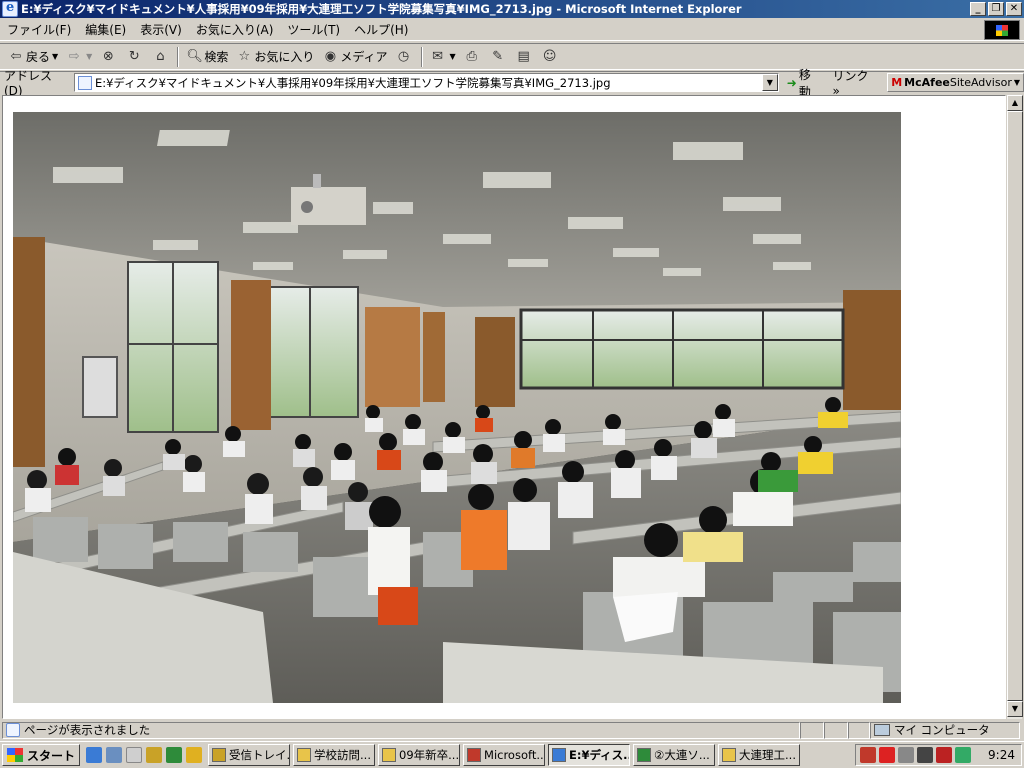 The image size is (1024, 768). I want to click on mcafee-product: SiteAdvisor, so click(980, 82).